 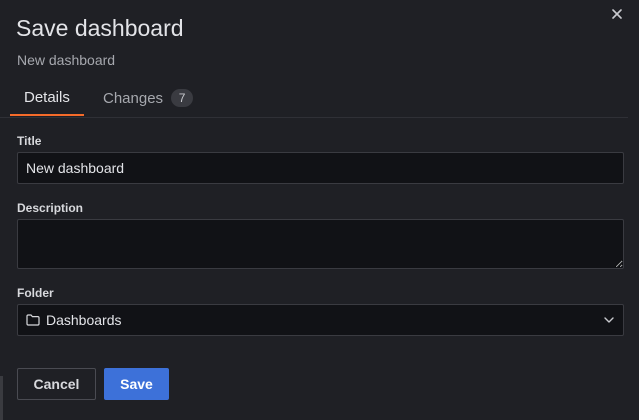 What do you see at coordinates (320, 244) in the screenshot?
I see `description-textarea` at bounding box center [320, 244].